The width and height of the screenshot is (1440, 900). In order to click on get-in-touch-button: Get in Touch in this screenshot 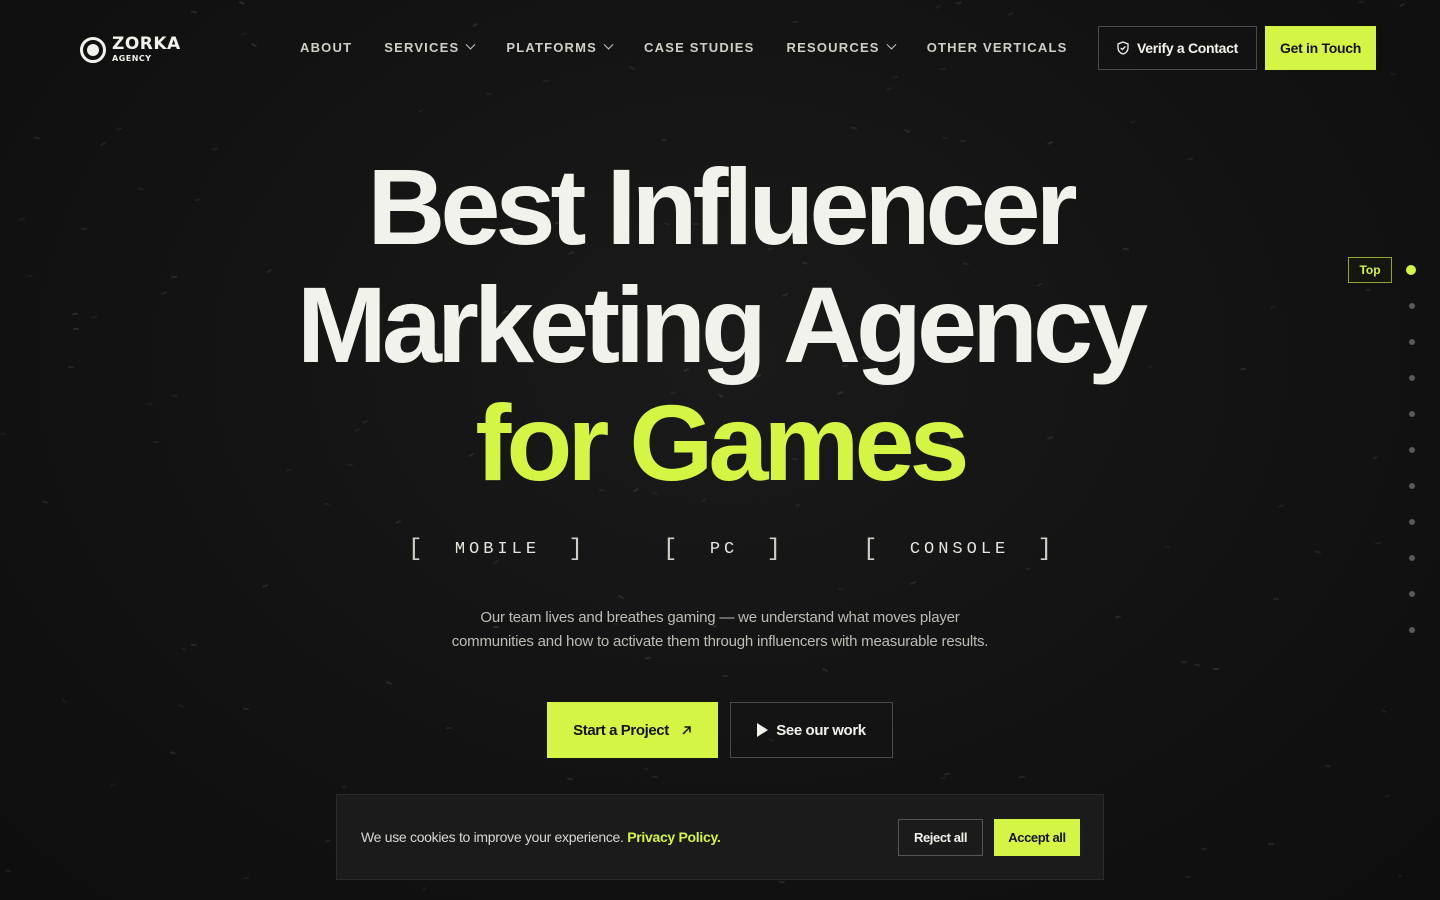, I will do `click(1320, 48)`.